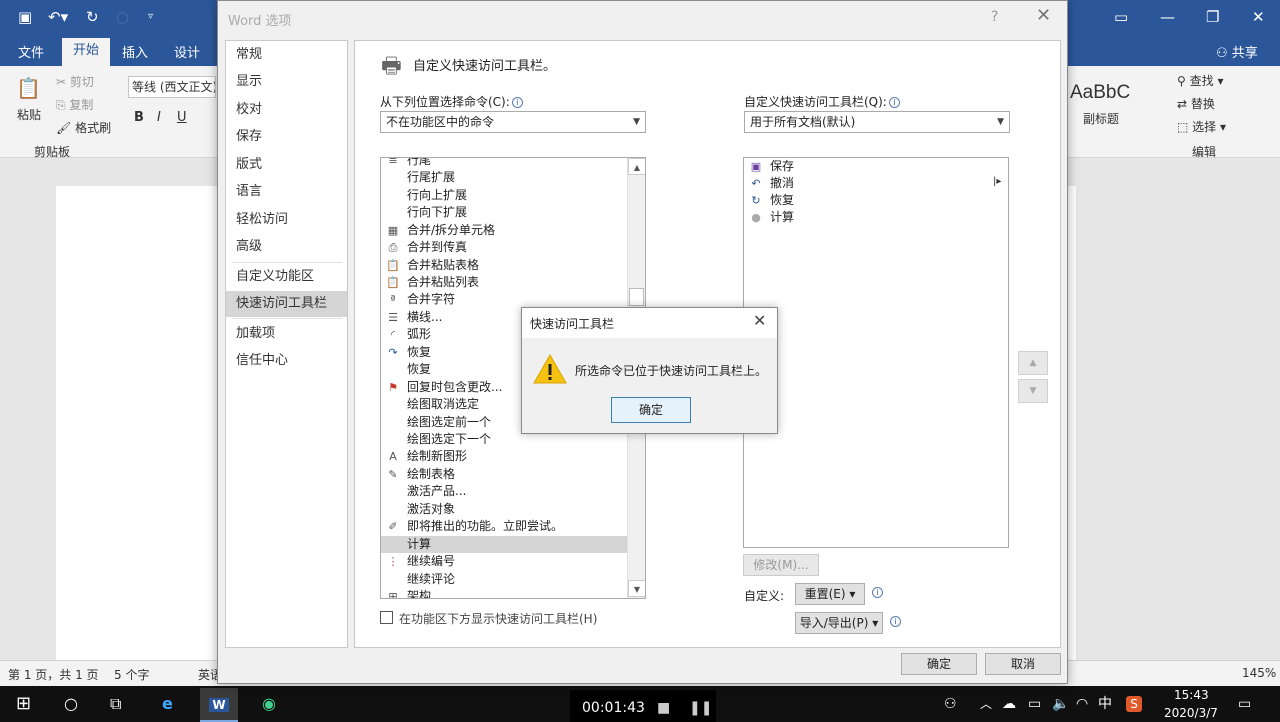  Describe the element at coordinates (286, 247) in the screenshot. I see `nav-advanced: 高级` at that location.